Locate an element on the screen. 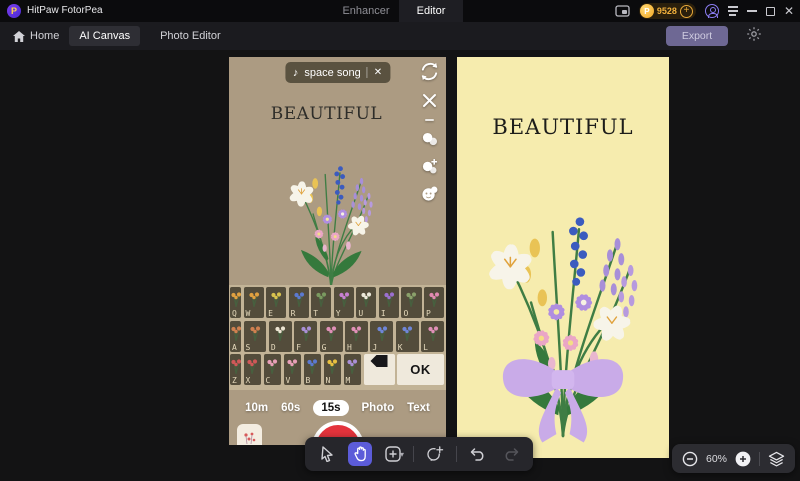  coin-icon: P is located at coordinates (646, 11).